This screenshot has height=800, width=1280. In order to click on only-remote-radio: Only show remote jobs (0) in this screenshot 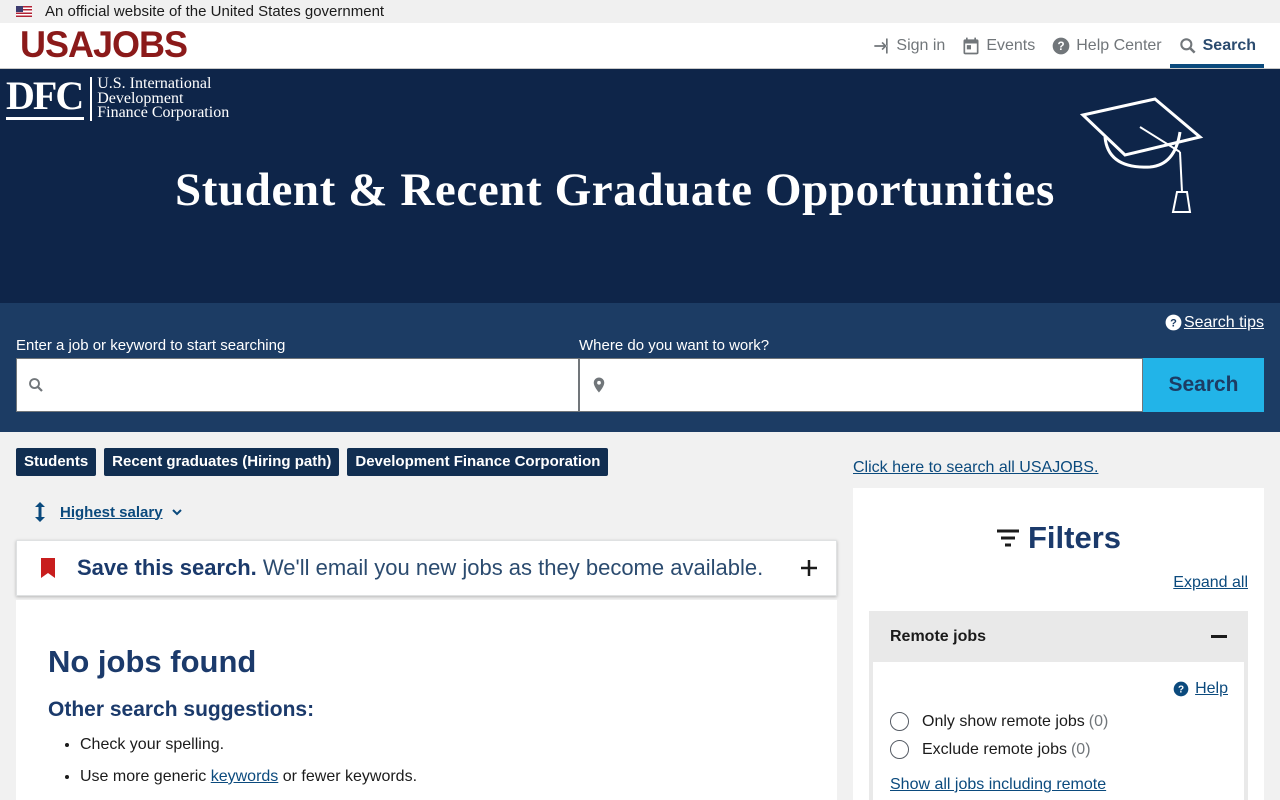, I will do `click(999, 721)`.